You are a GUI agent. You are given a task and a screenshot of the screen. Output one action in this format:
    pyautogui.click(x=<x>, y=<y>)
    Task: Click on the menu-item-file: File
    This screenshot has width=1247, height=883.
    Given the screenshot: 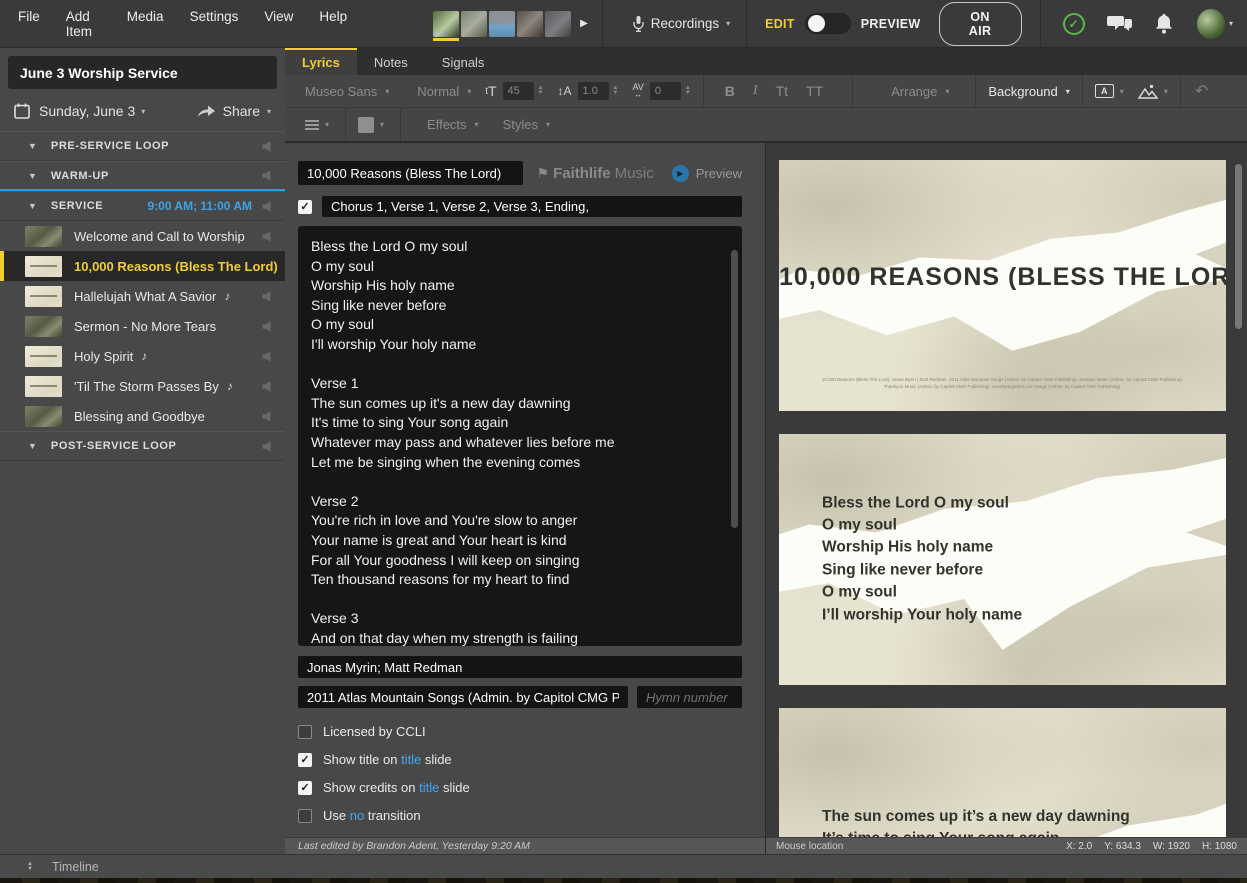 What is the action you would take?
    pyautogui.click(x=29, y=24)
    